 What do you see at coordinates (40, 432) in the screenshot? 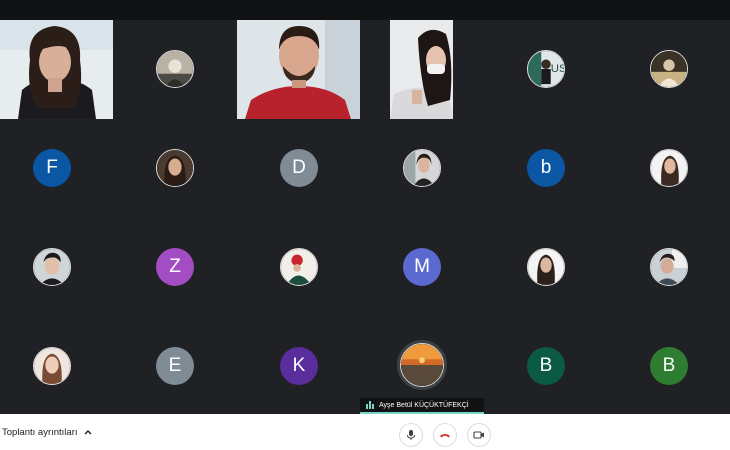
I see `meeting-details-label: Toplantı ayrıntıları` at bounding box center [40, 432].